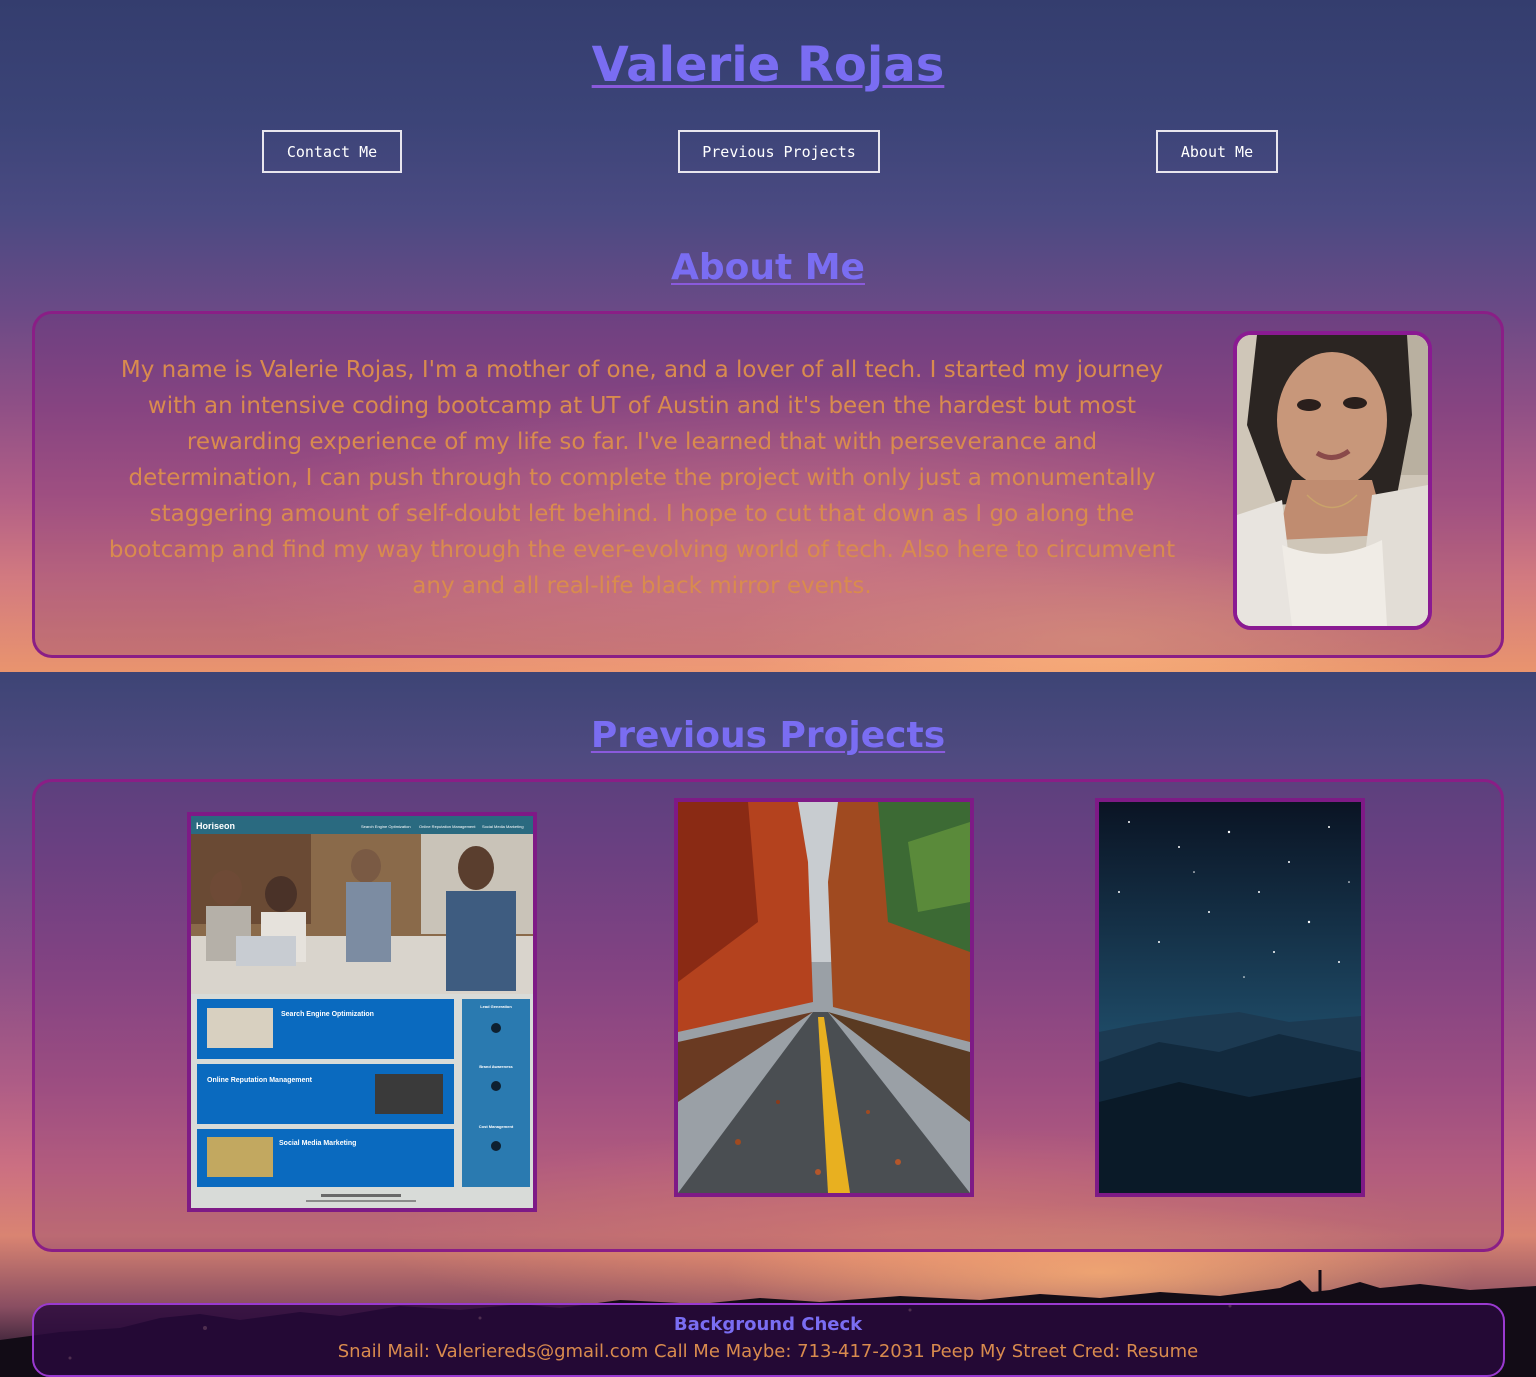  I want to click on starry-mountains-image, so click(1230, 997).